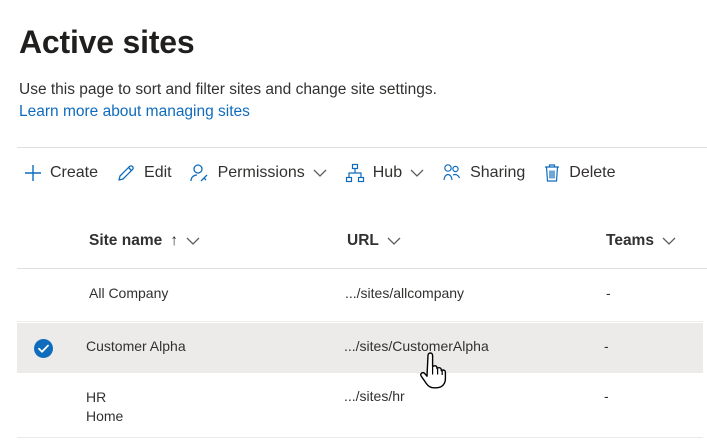  Describe the element at coordinates (107, 42) in the screenshot. I see `page-title: Active sites` at that location.